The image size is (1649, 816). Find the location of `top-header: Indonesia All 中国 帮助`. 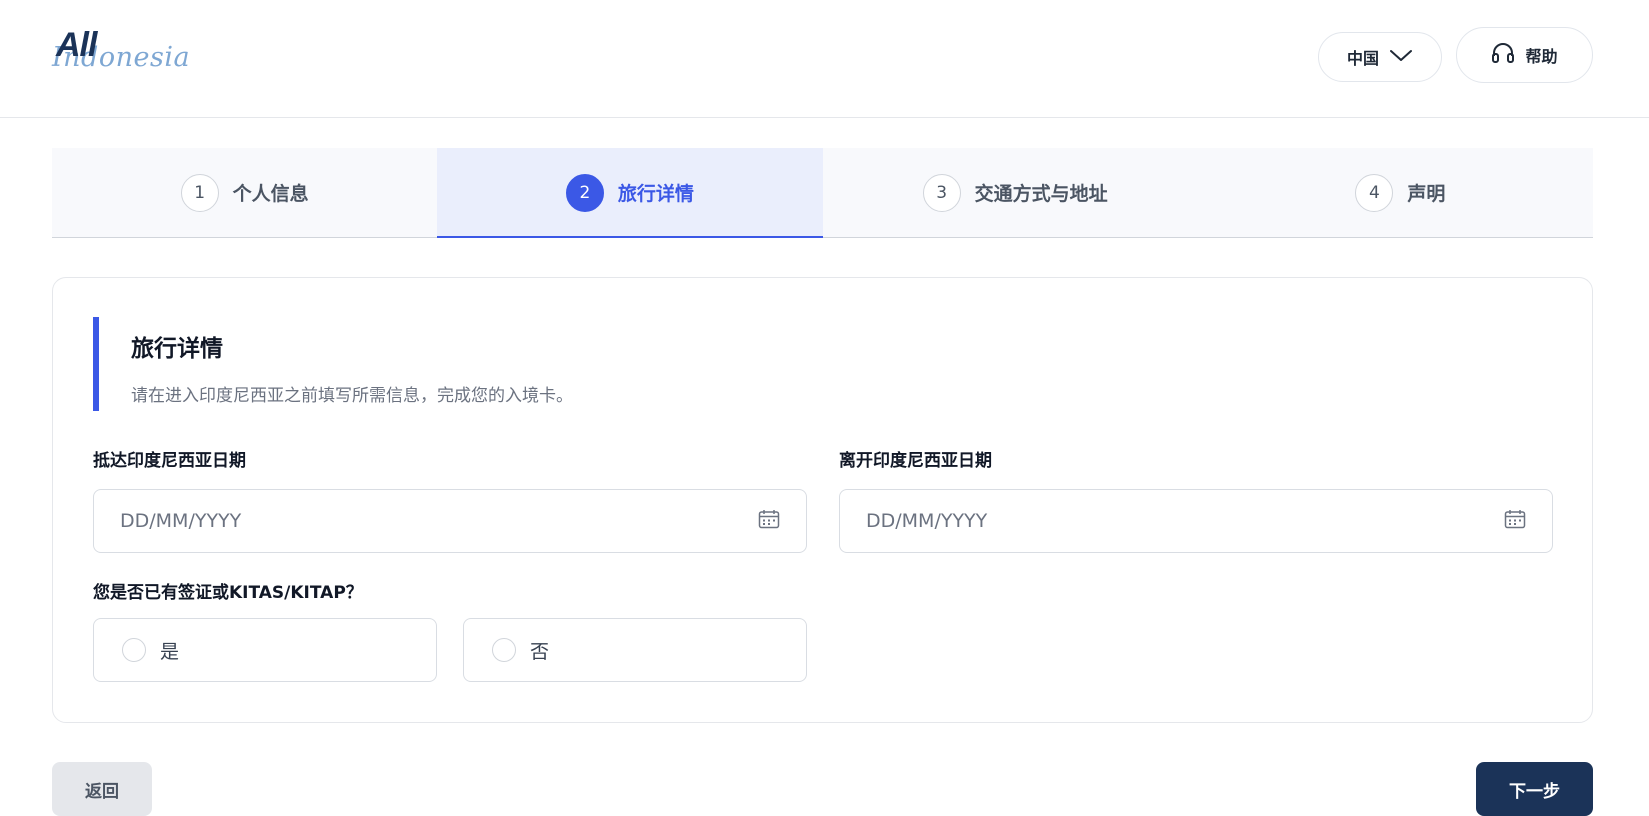

top-header: Indonesia All 中国 帮助 is located at coordinates (824, 59).